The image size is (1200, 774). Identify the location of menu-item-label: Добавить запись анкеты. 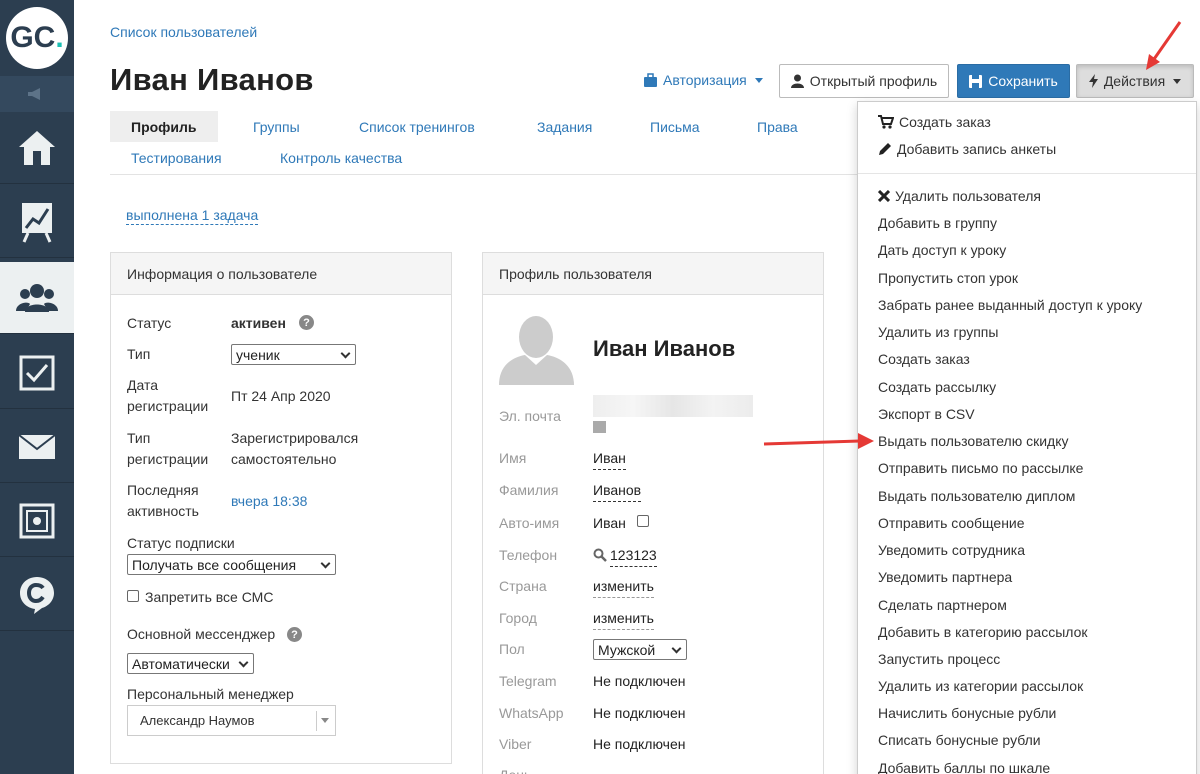
(977, 149).